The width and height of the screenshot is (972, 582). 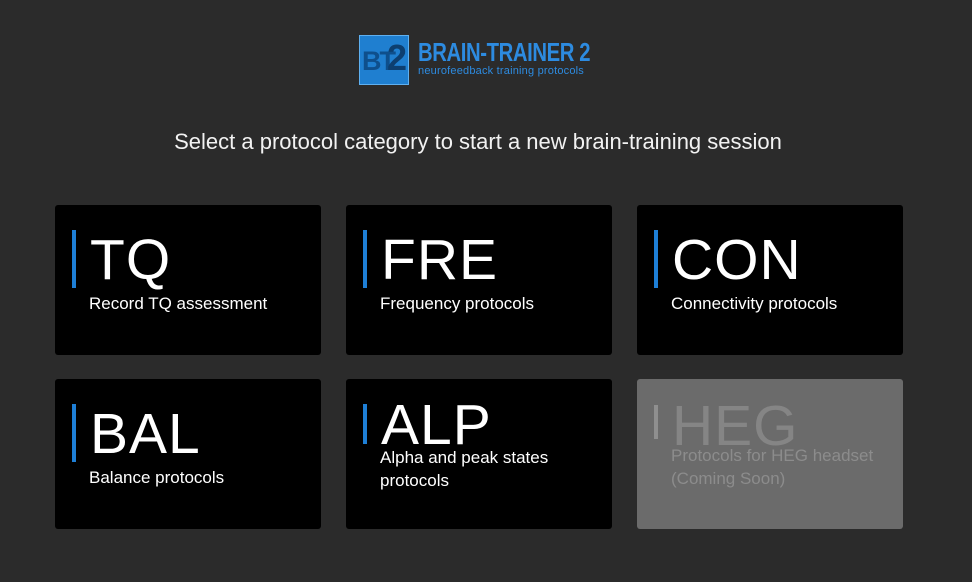 What do you see at coordinates (145, 434) in the screenshot?
I see `card-code: BAL` at bounding box center [145, 434].